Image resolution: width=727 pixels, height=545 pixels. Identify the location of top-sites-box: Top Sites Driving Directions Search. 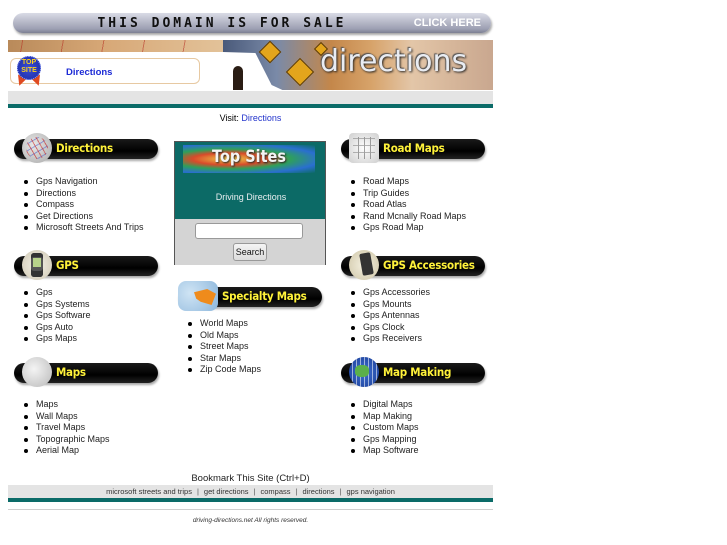
(250, 203).